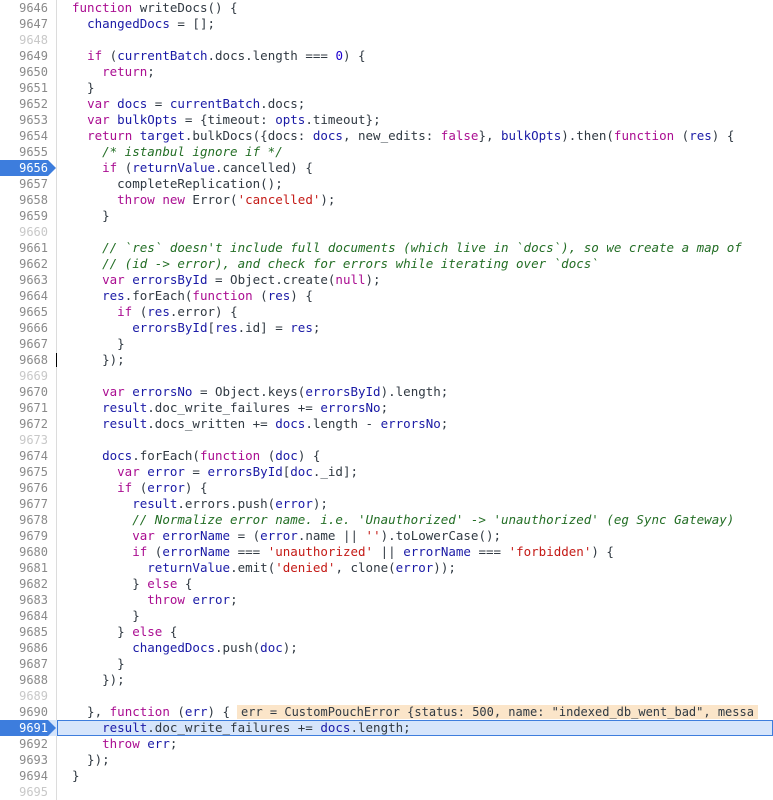 The image size is (773, 800). Describe the element at coordinates (386, 456) in the screenshot. I see `code-line: 9674 docs.forEach(function (doc) {` at that location.